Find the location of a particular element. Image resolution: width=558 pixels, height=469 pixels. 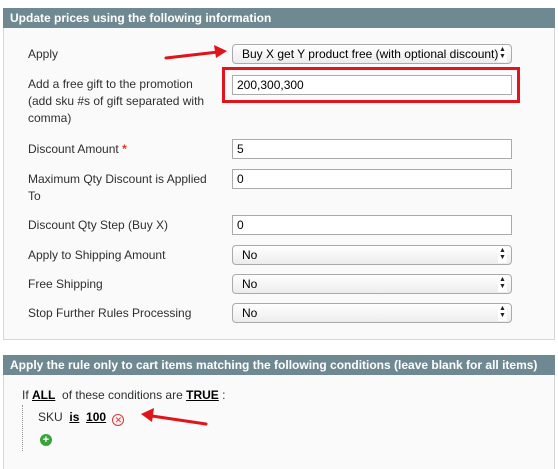

discount-amount-label-text: Discount Amount is located at coordinates (73, 149).